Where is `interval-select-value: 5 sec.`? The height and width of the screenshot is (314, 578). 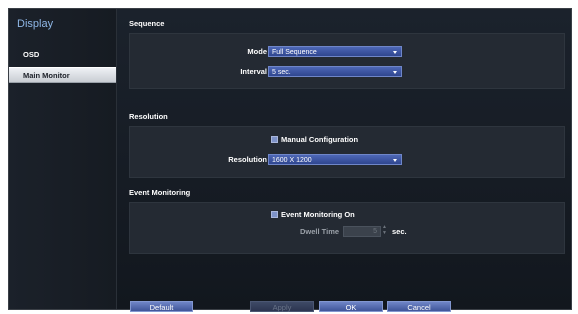 interval-select-value: 5 sec. is located at coordinates (281, 72).